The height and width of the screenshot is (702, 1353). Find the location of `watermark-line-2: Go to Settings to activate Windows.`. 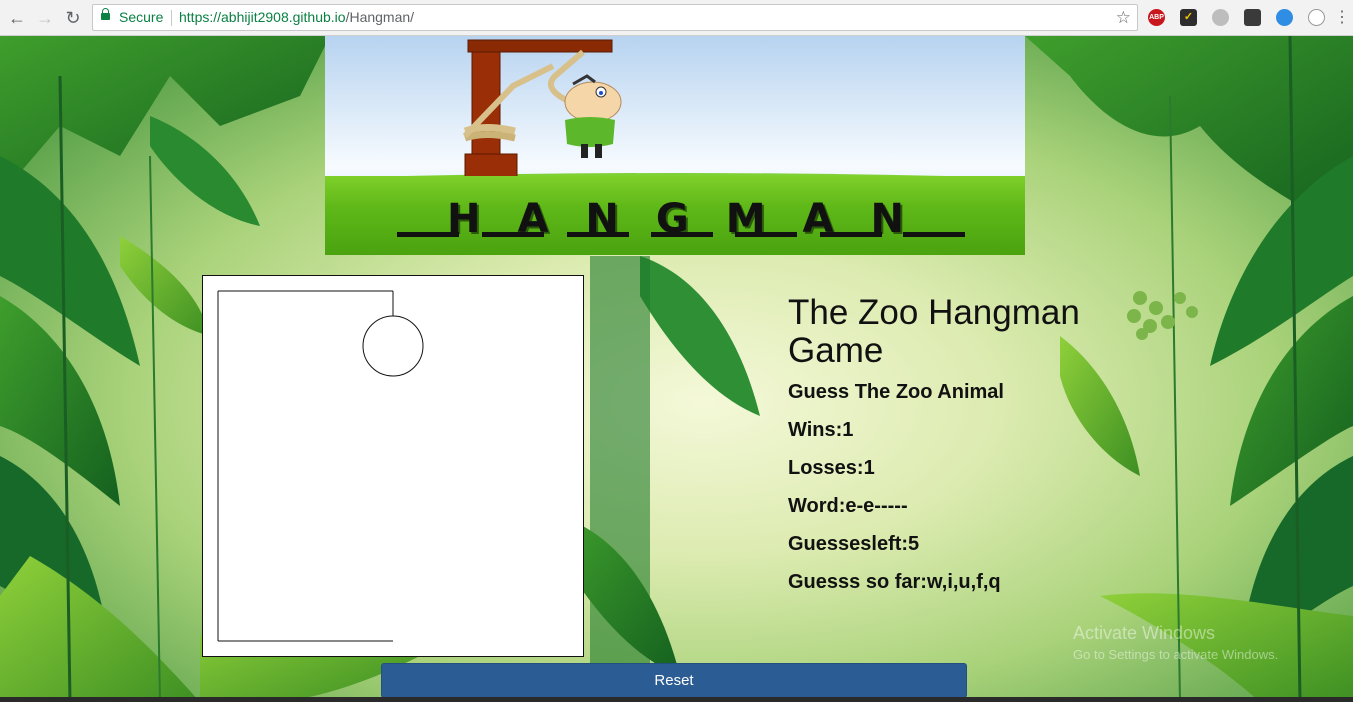

watermark-line-2: Go to Settings to activate Windows. is located at coordinates (1176, 654).